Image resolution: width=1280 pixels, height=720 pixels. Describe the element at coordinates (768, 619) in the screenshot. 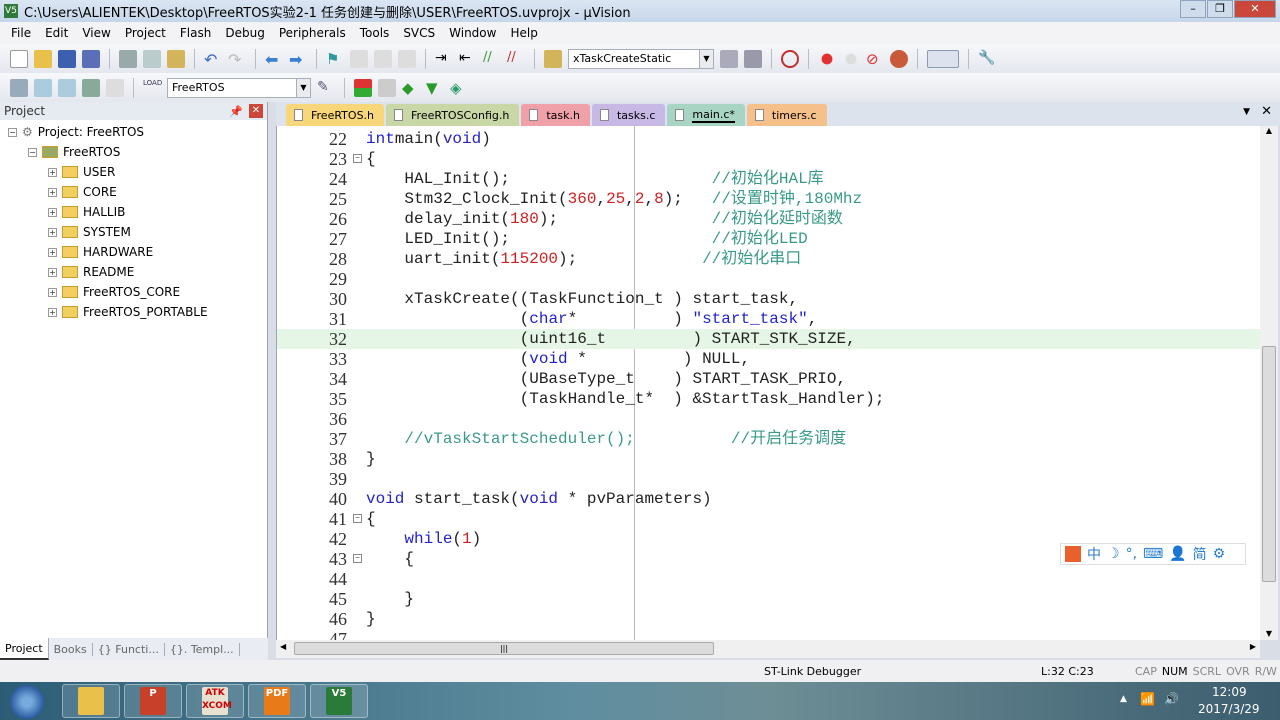

I see `code-line: 46}` at that location.